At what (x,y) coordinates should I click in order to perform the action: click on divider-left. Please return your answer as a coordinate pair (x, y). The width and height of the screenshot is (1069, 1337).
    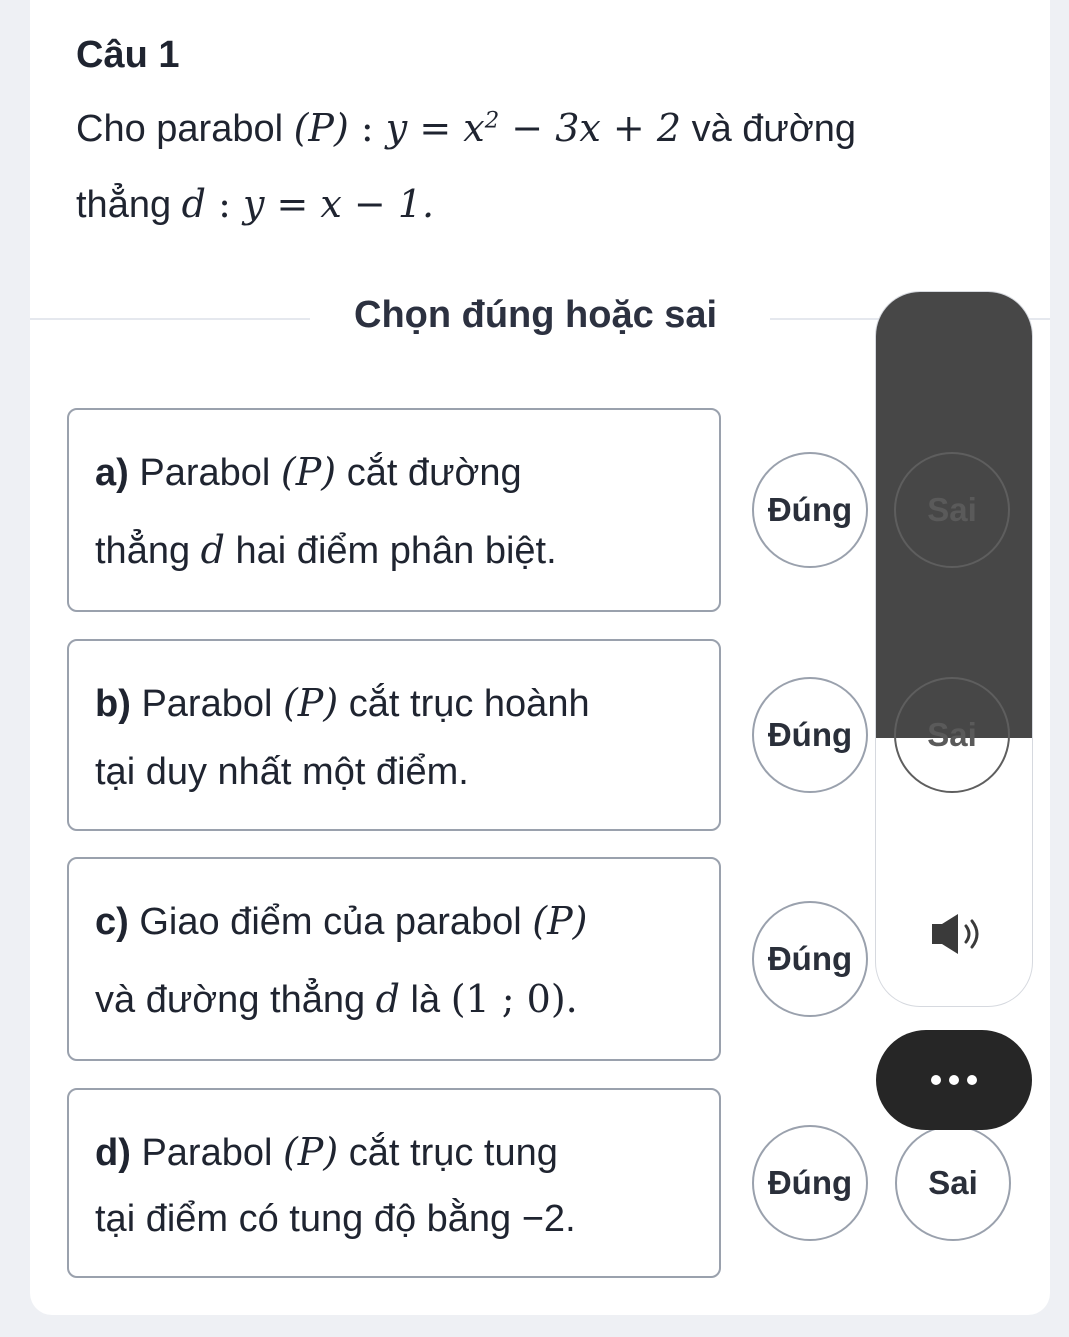
    Looking at the image, I should click on (170, 319).